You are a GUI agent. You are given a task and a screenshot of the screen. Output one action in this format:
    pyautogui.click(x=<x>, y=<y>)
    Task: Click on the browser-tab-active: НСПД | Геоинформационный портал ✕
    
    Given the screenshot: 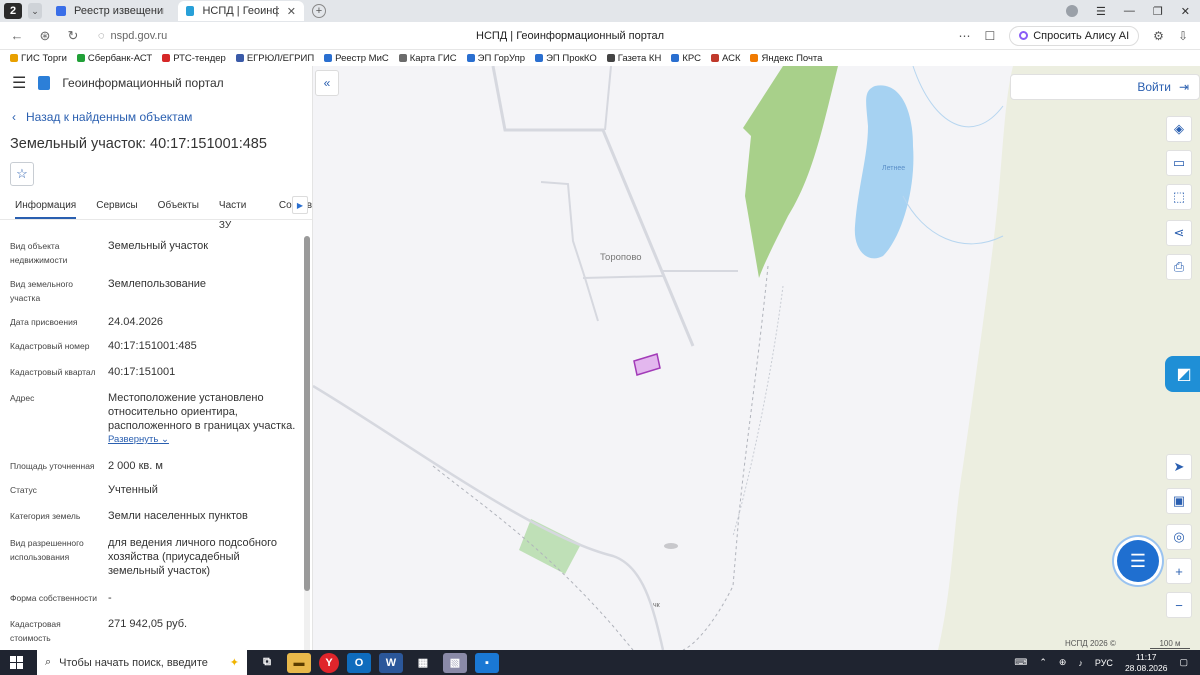 What is the action you would take?
    pyautogui.click(x=241, y=11)
    